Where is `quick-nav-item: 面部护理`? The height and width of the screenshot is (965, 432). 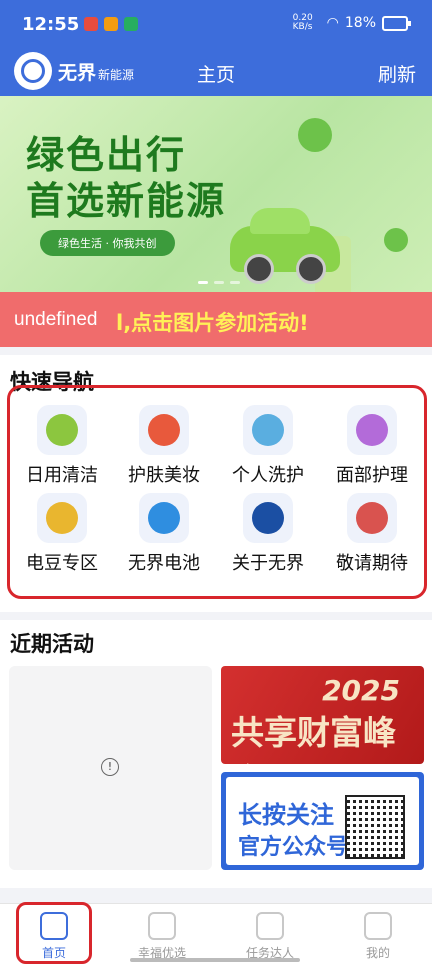 quick-nav-item: 面部护理 is located at coordinates (372, 446).